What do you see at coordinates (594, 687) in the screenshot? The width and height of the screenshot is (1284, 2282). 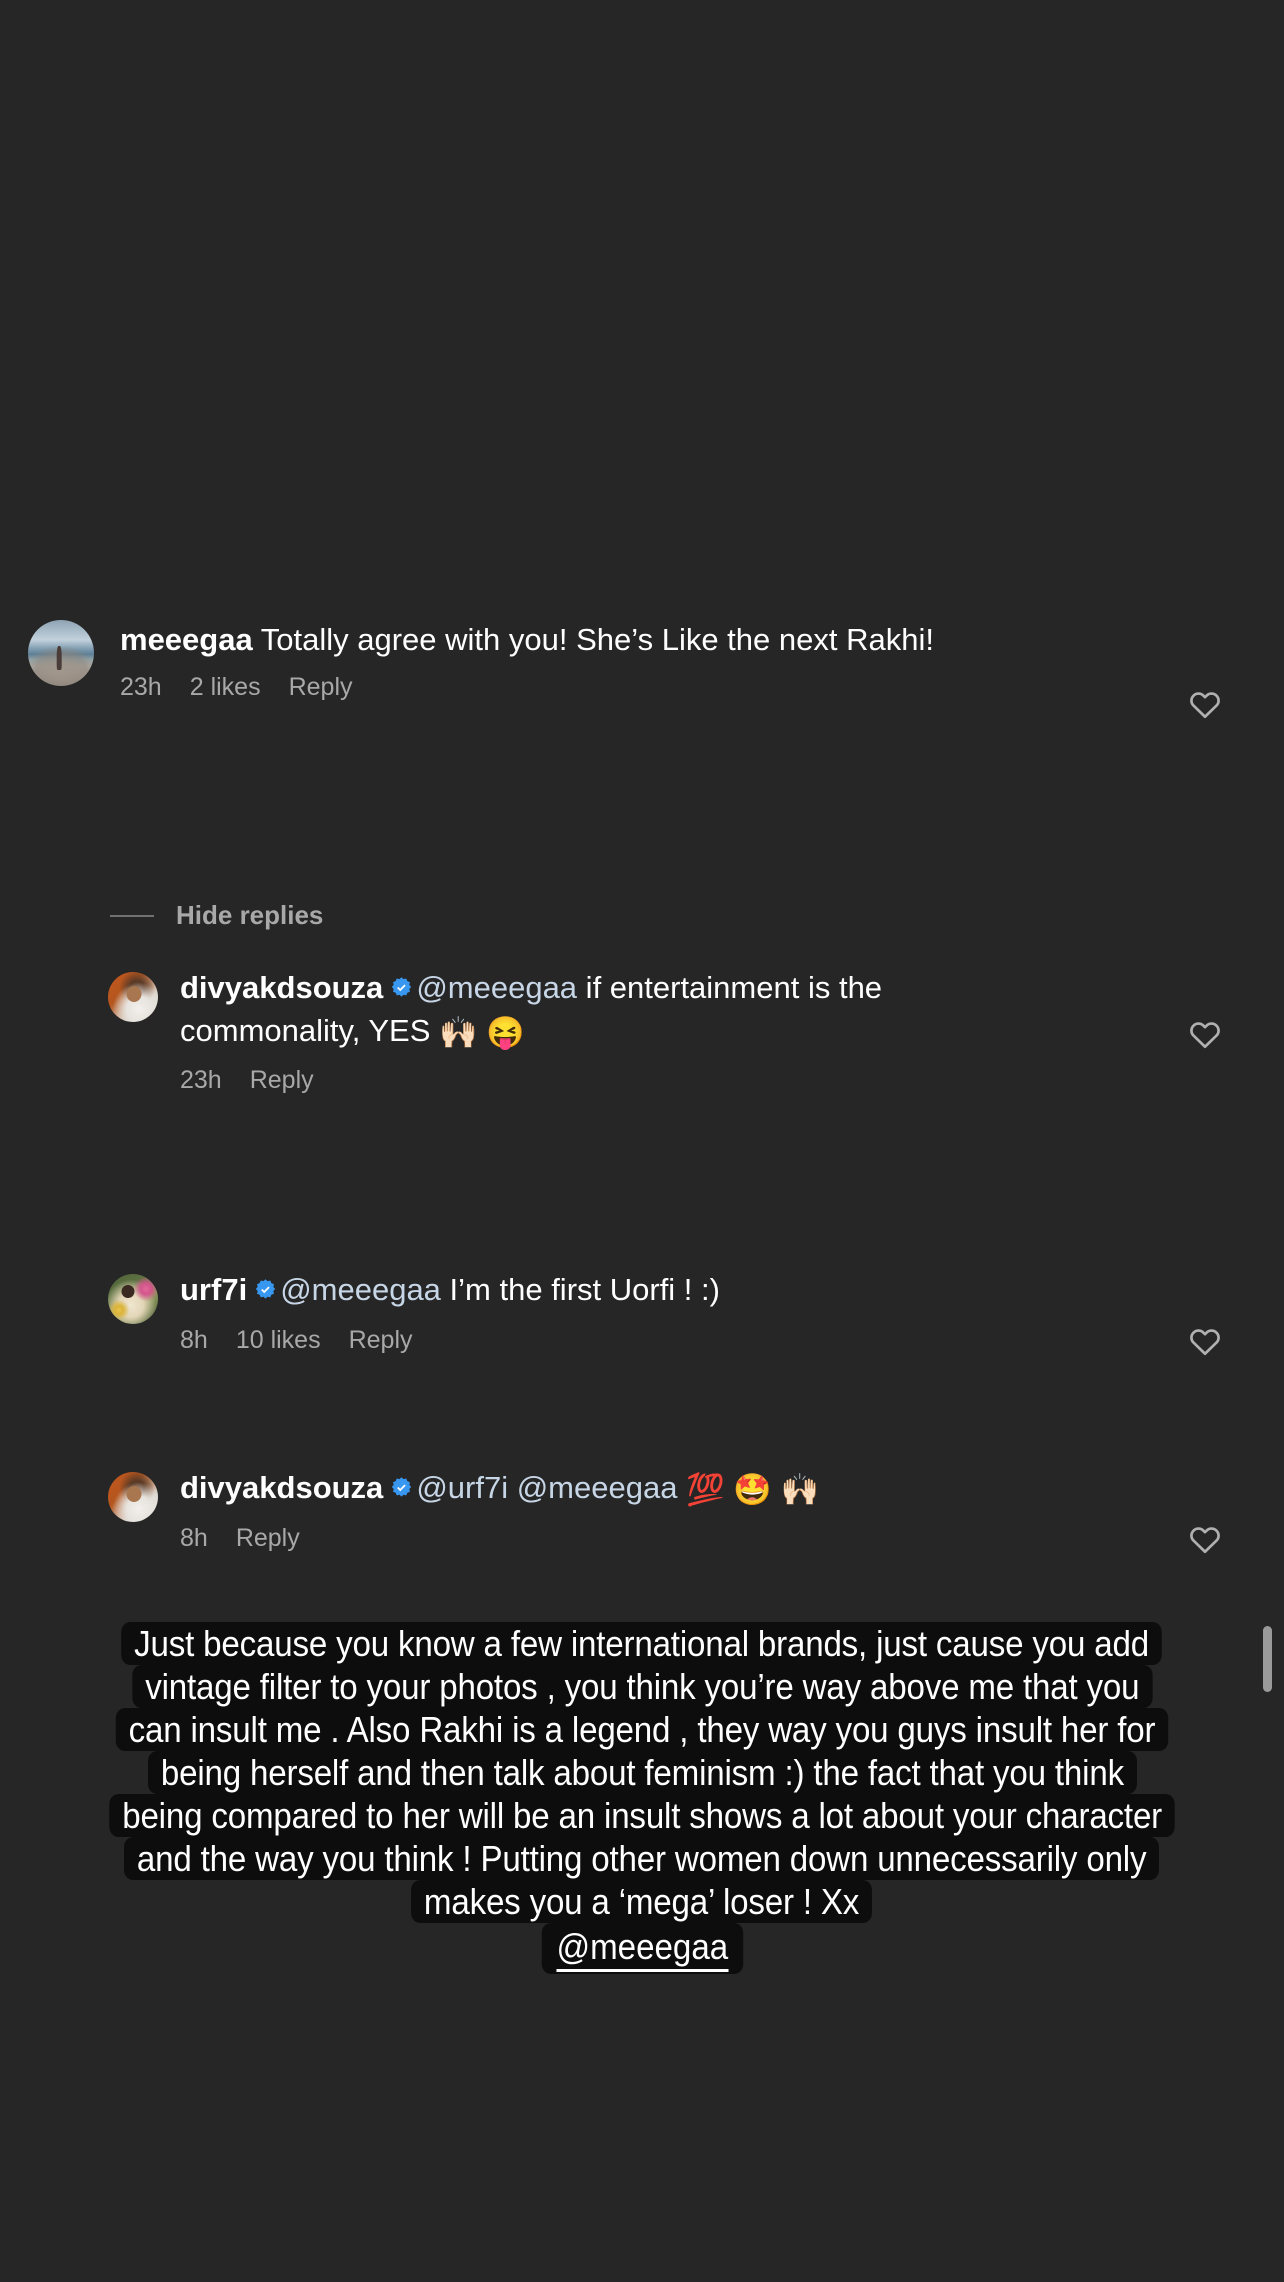 I see `comment-meta: 23h 2 likes Reply` at bounding box center [594, 687].